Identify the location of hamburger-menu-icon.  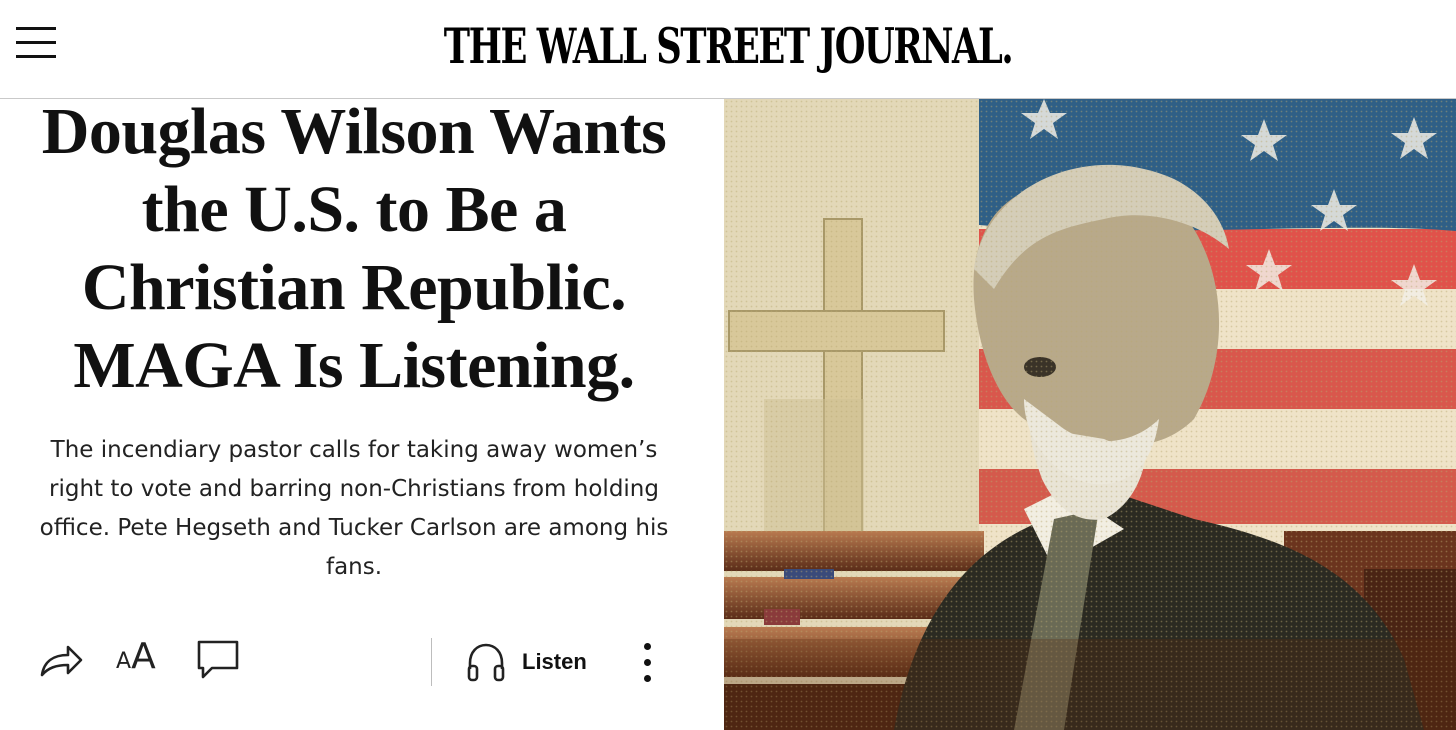
(37, 42).